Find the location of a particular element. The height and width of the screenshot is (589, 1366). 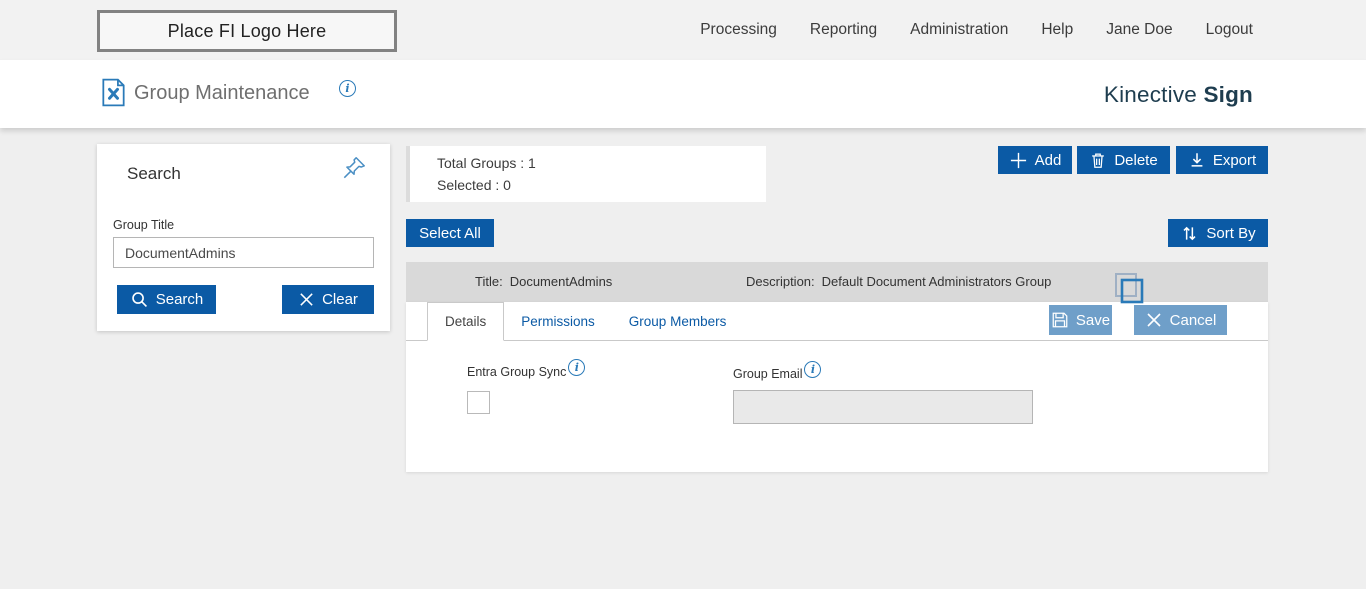

tab-permissions: Permissions is located at coordinates (558, 321).